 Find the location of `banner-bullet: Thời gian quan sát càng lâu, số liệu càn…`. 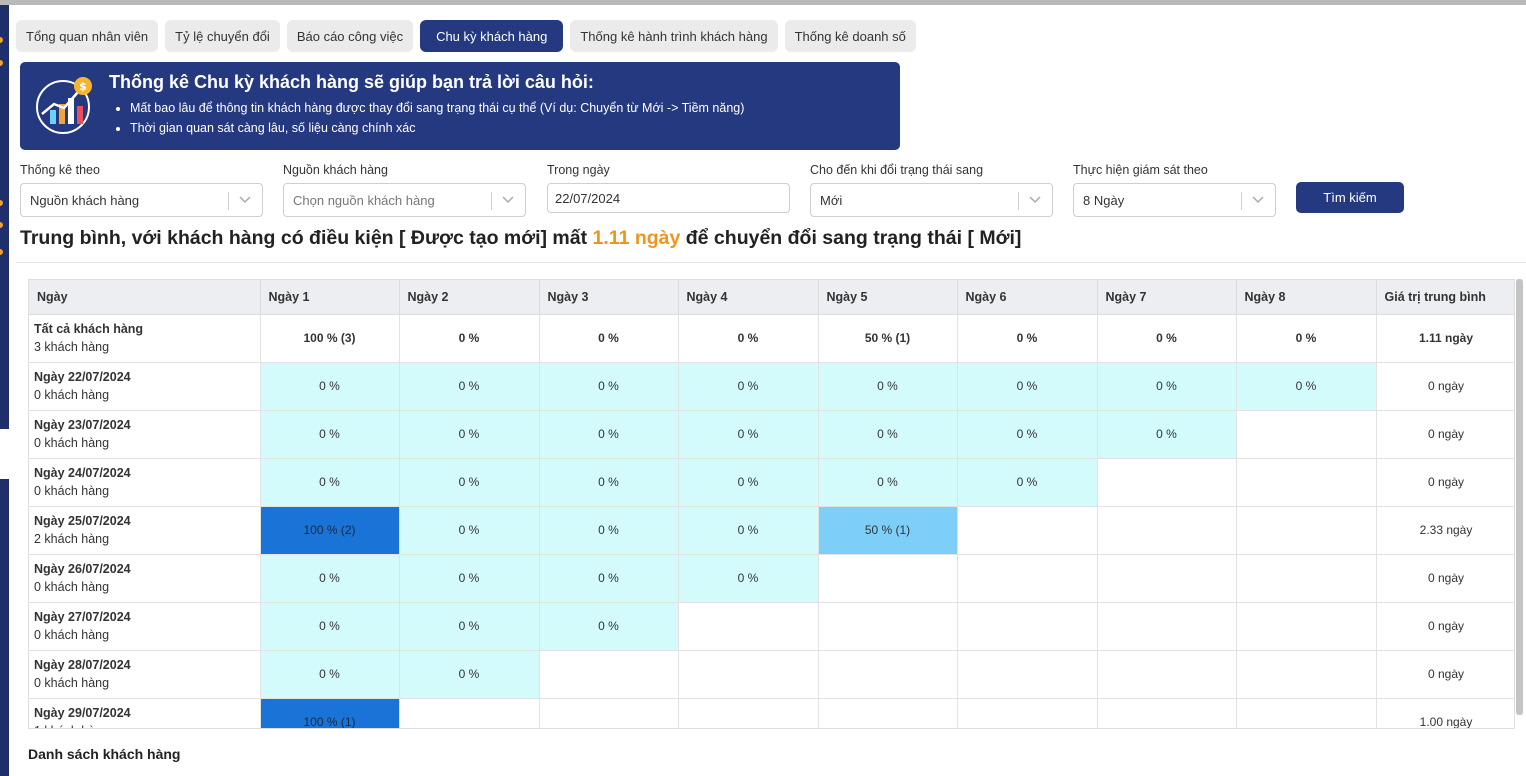

banner-bullet: Thời gian quan sát càng lâu, số liệu càn… is located at coordinates (437, 128).